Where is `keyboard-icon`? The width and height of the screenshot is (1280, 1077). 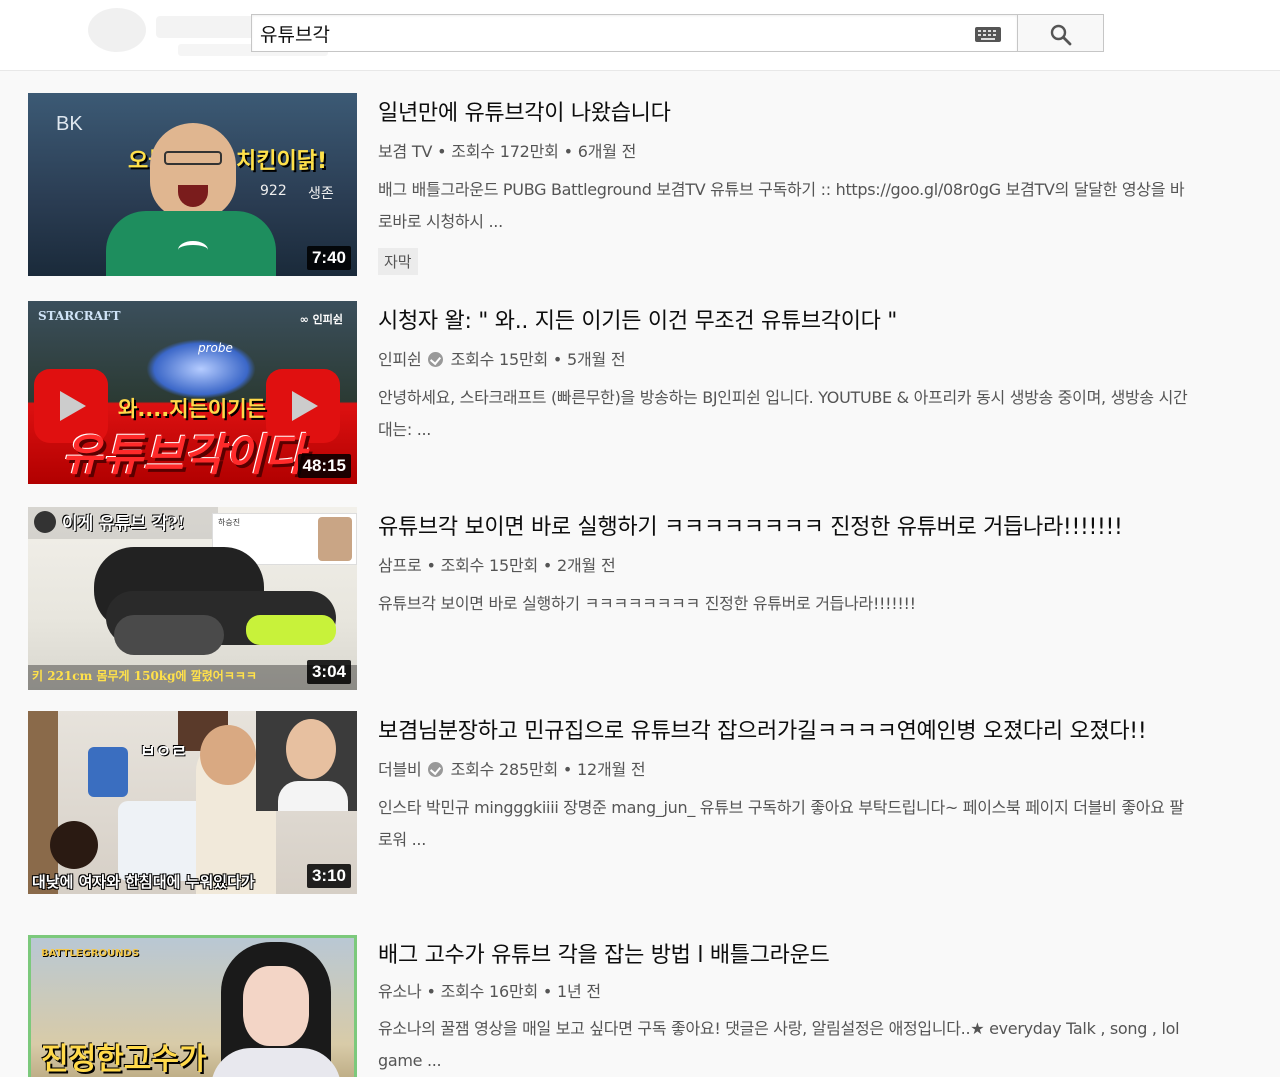 keyboard-icon is located at coordinates (988, 34).